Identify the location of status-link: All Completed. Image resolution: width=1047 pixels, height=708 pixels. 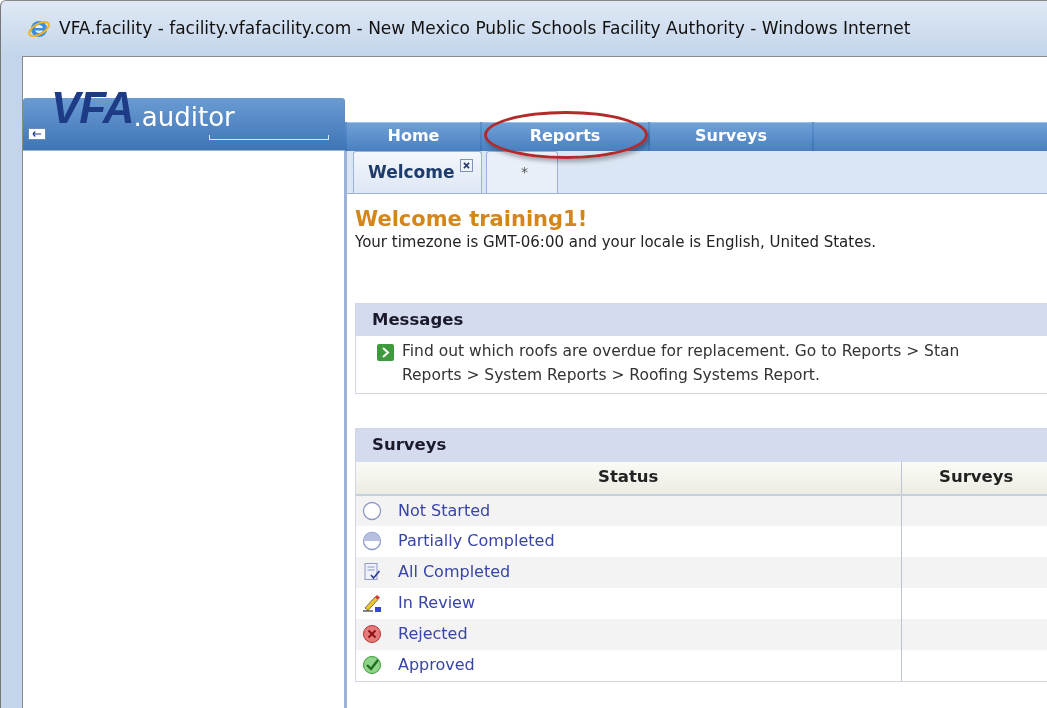
(454, 572).